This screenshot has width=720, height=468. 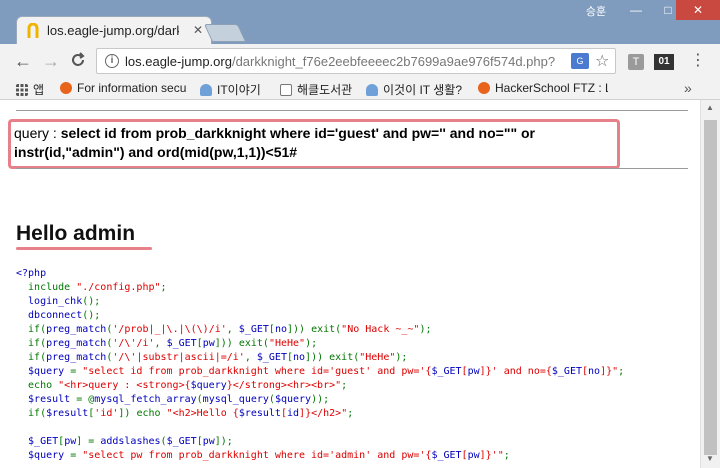 What do you see at coordinates (51, 61) in the screenshot?
I see `forward-button: →` at bounding box center [51, 61].